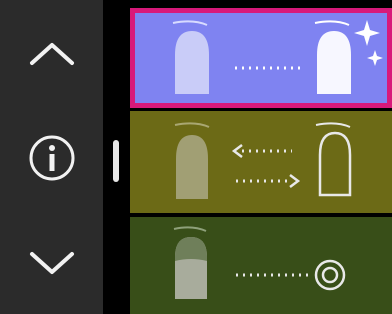  What do you see at coordinates (259, 262) in the screenshot?
I see `nail-dip-target-icon` at bounding box center [259, 262].